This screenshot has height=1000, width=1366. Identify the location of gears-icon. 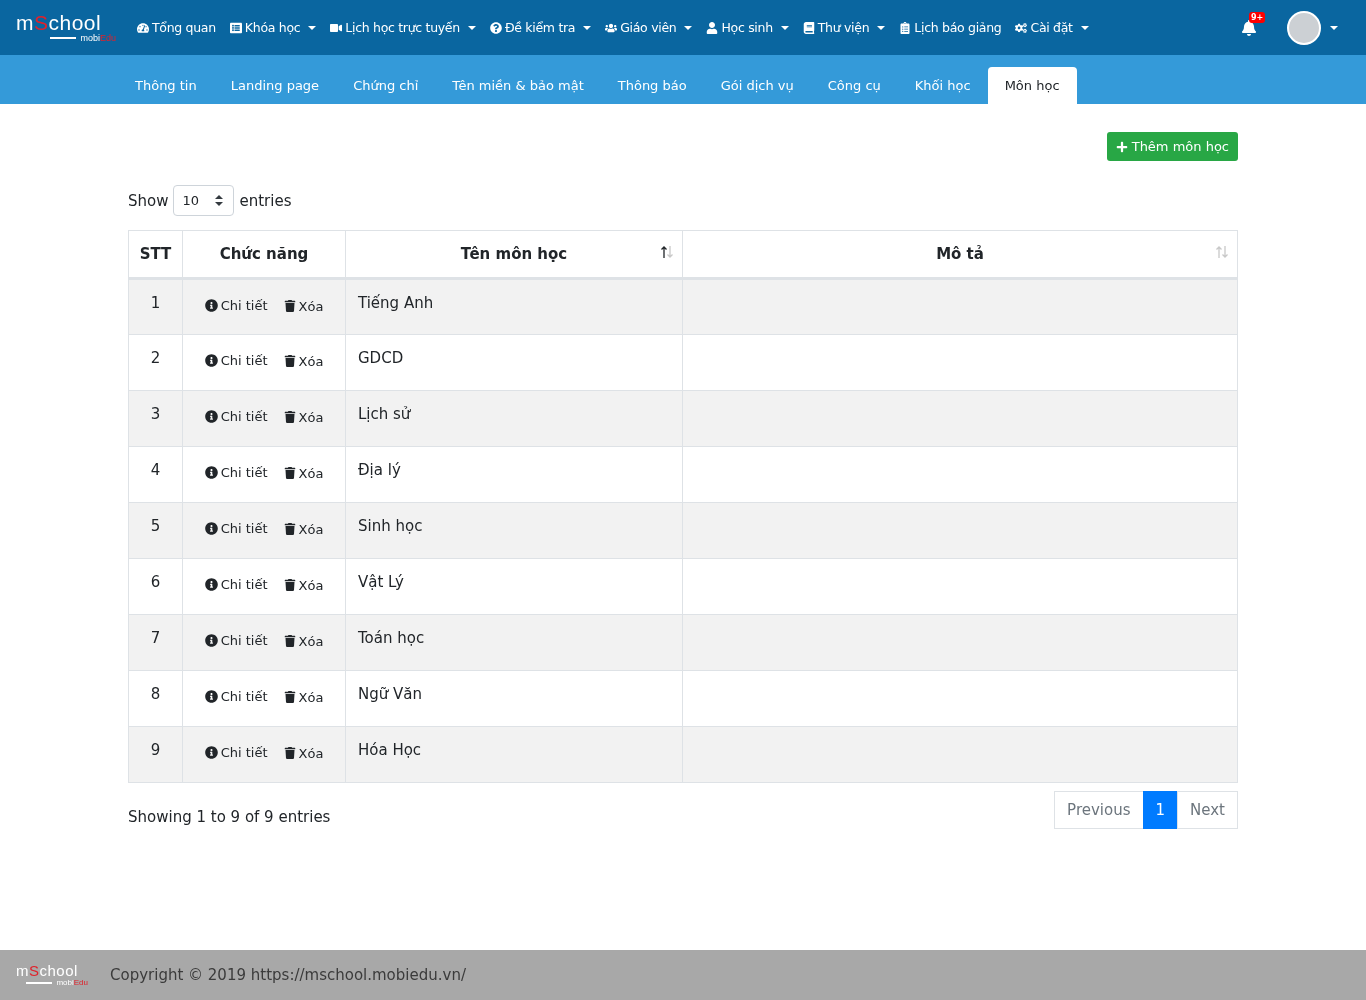
(1021, 27).